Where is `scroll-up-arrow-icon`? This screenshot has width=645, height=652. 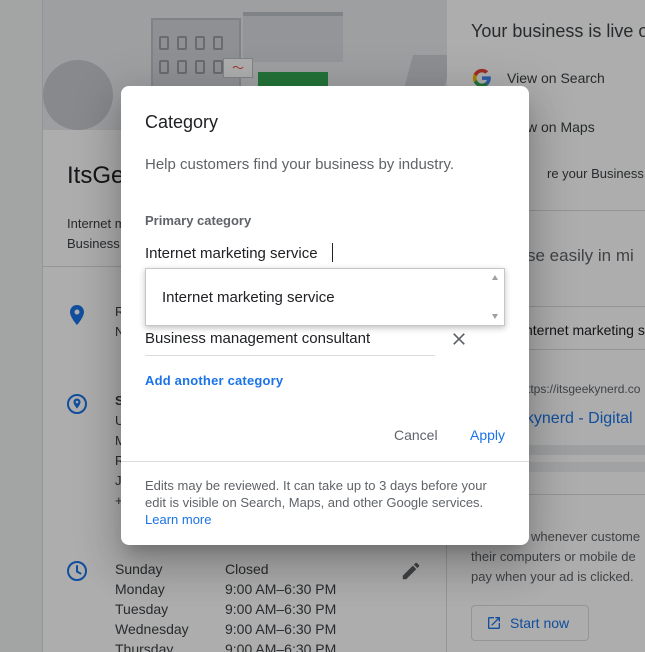 scroll-up-arrow-icon is located at coordinates (495, 277).